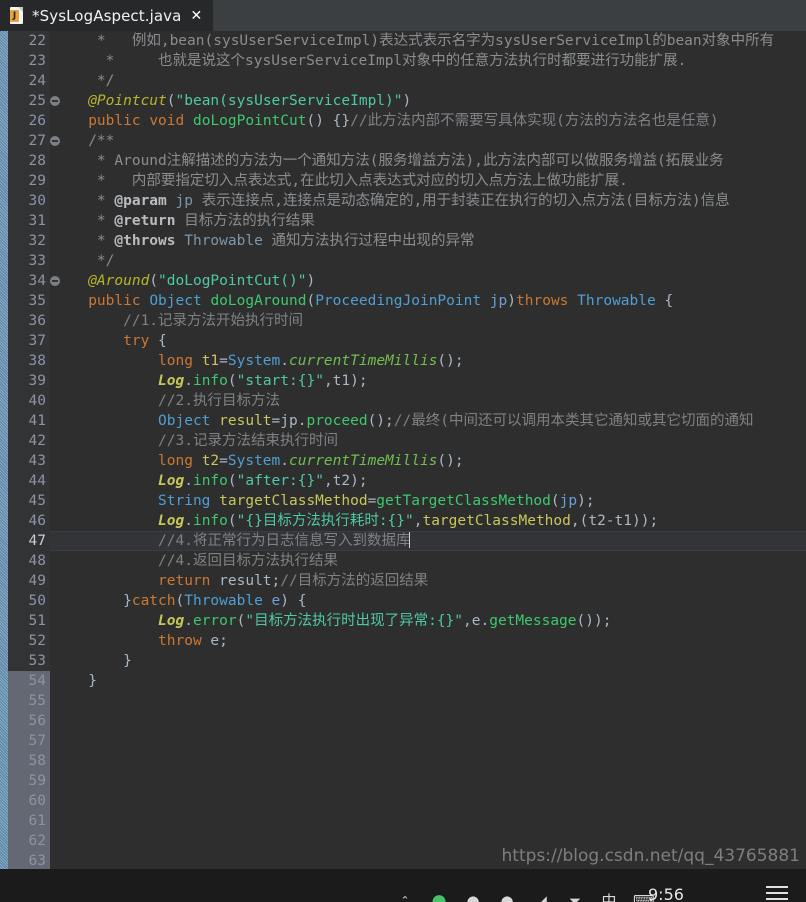 The height and width of the screenshot is (902, 806). Describe the element at coordinates (403, 381) in the screenshot. I see `code-line: 39 Log.info("start:{}",t1);` at that location.